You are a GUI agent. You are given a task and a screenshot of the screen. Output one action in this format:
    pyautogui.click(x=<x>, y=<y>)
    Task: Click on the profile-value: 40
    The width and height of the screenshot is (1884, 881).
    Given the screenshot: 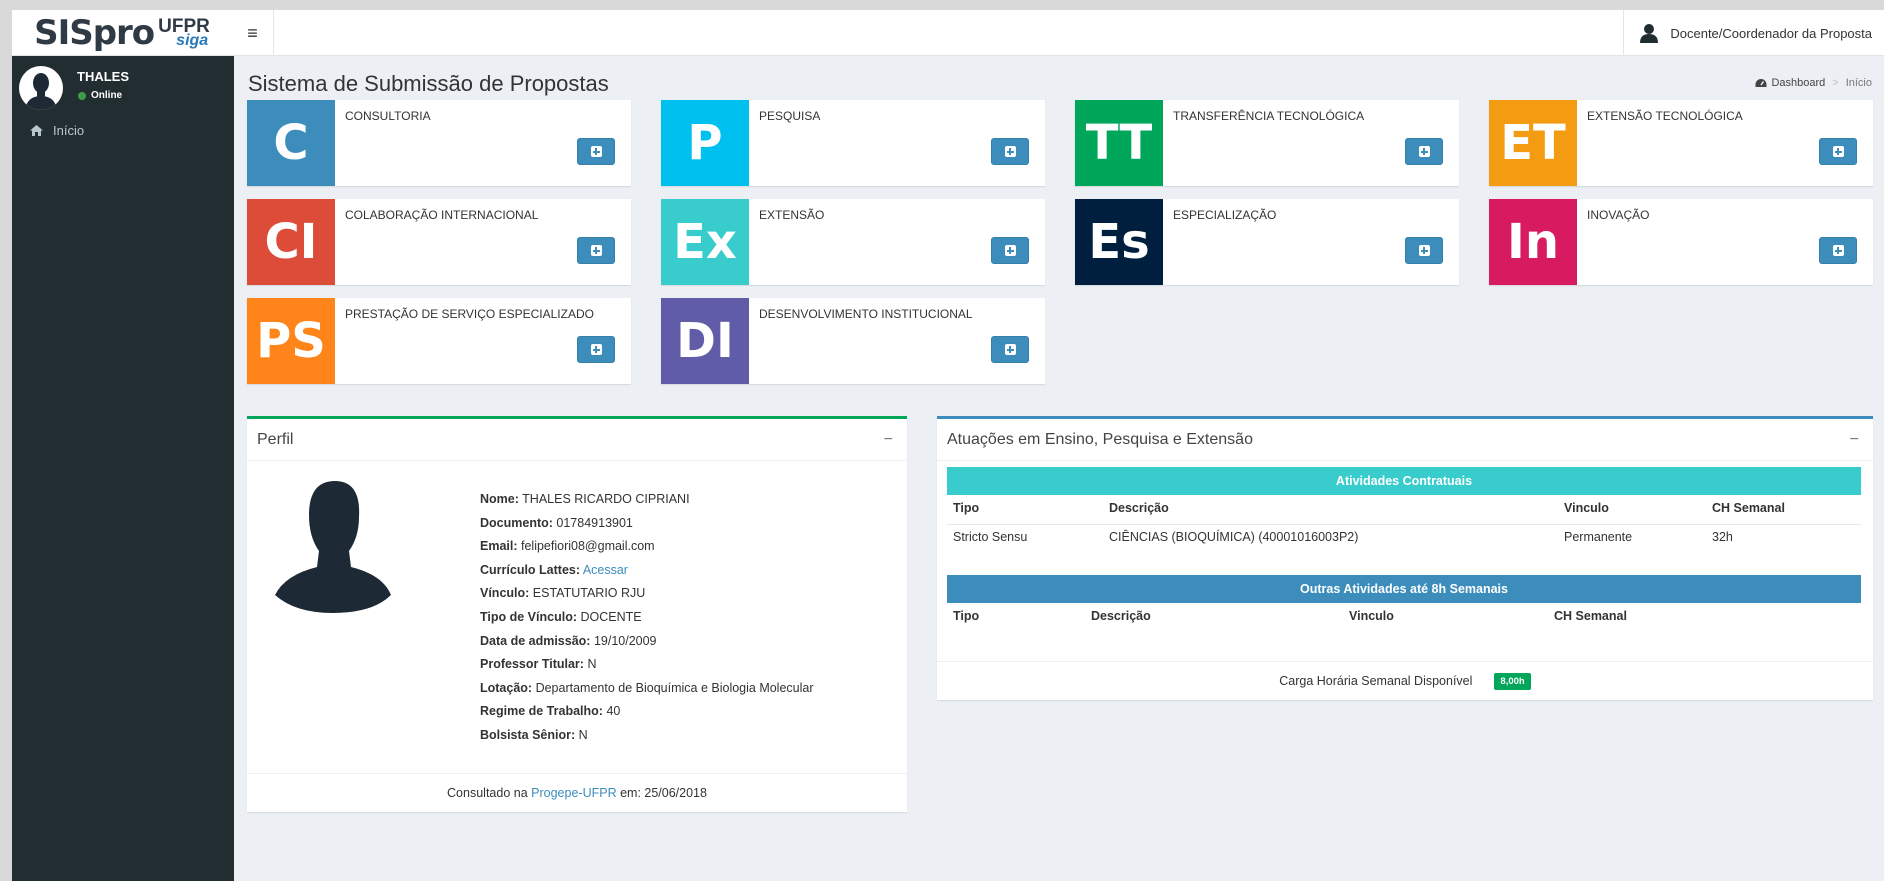 What is the action you would take?
    pyautogui.click(x=613, y=711)
    